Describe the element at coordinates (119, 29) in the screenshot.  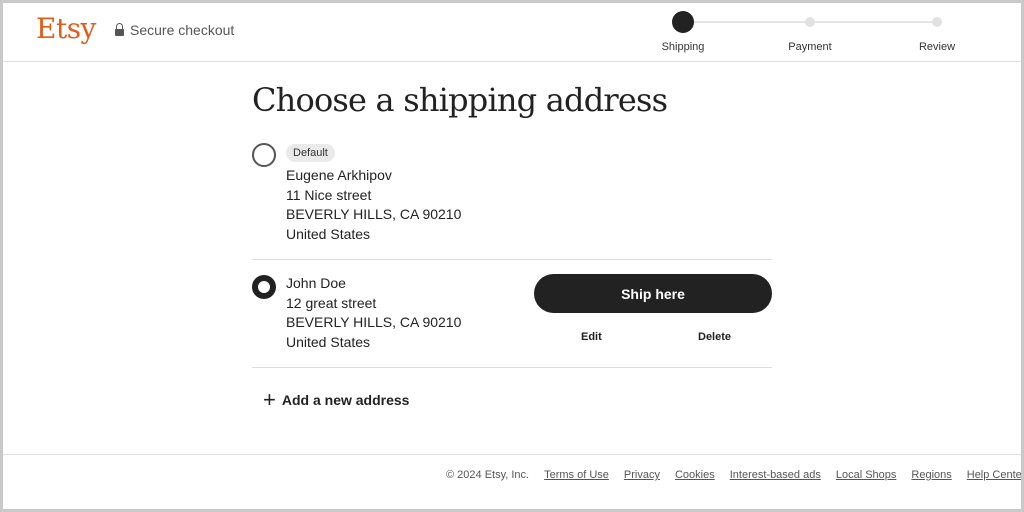
I see `lock-icon` at that location.